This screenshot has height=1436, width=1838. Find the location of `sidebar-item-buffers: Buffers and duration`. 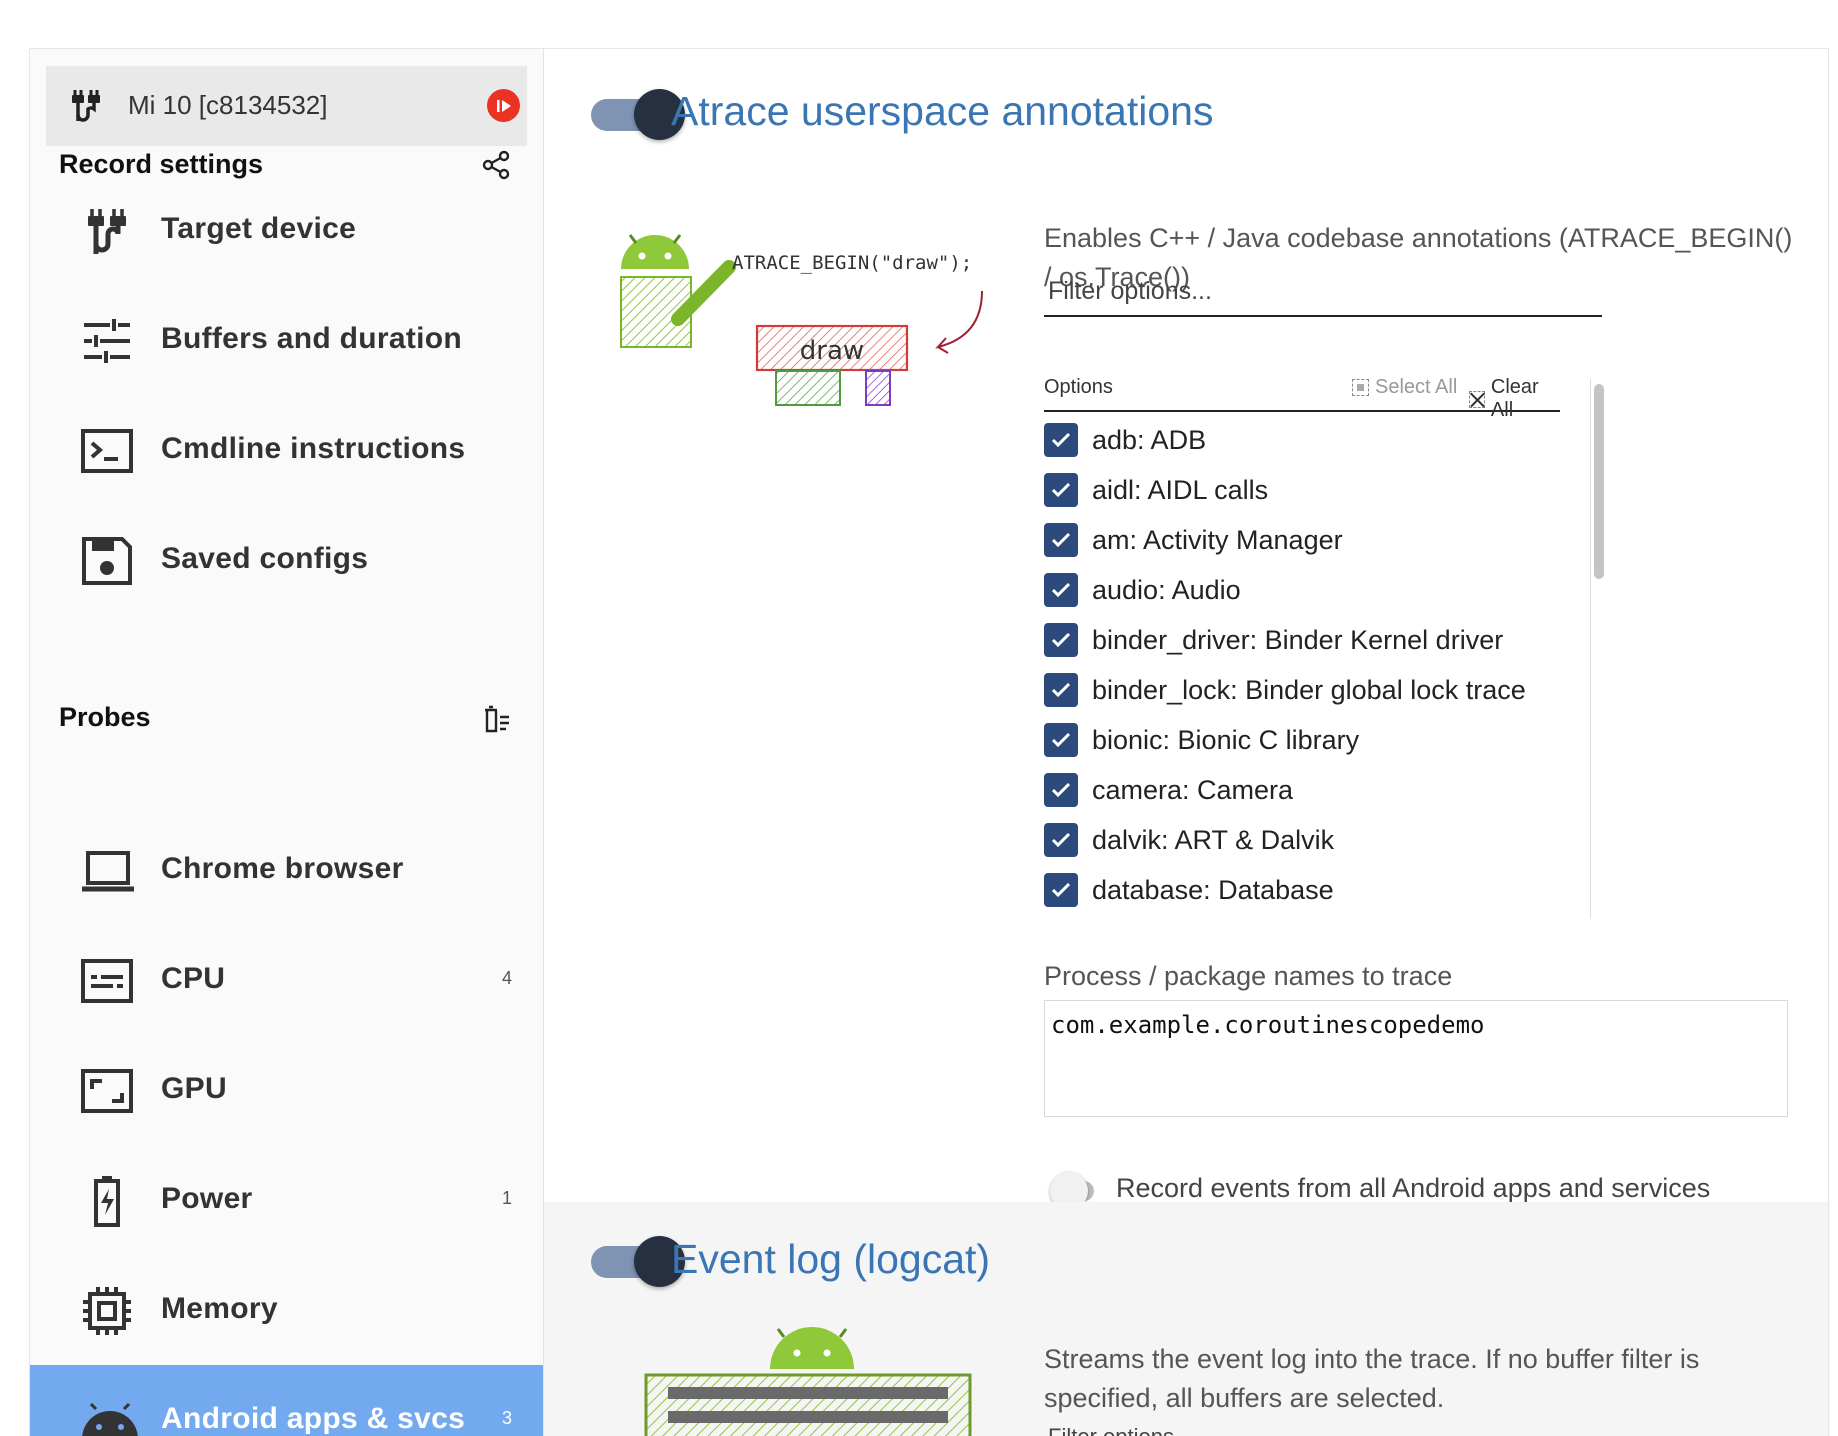

sidebar-item-buffers: Buffers and duration is located at coordinates (286, 340).